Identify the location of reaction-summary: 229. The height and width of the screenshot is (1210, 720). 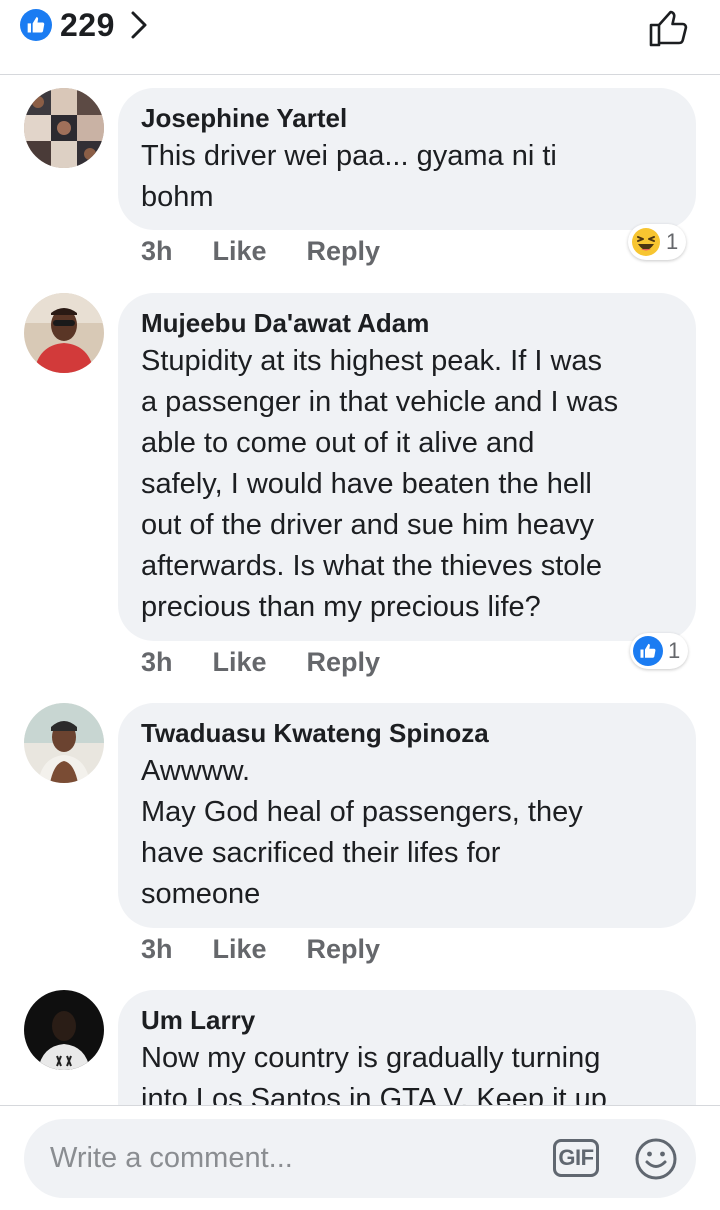
(85, 25).